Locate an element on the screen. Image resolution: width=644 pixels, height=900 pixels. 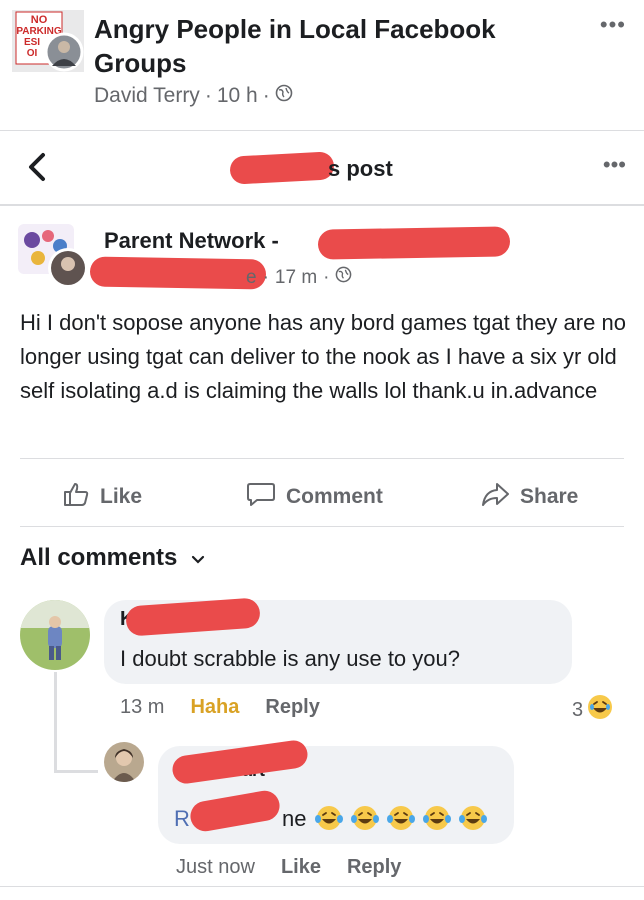
comment-text-start: R is located at coordinates (182, 818).